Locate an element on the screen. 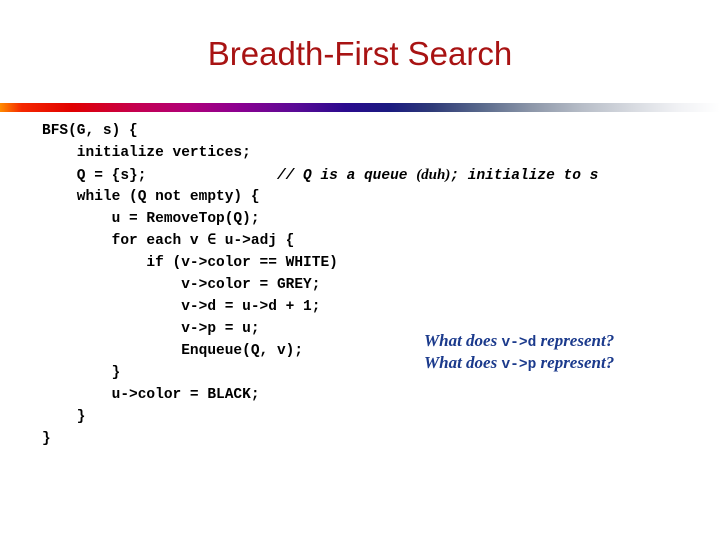  code-comment: // Q is a queue is located at coordinates (346, 176).